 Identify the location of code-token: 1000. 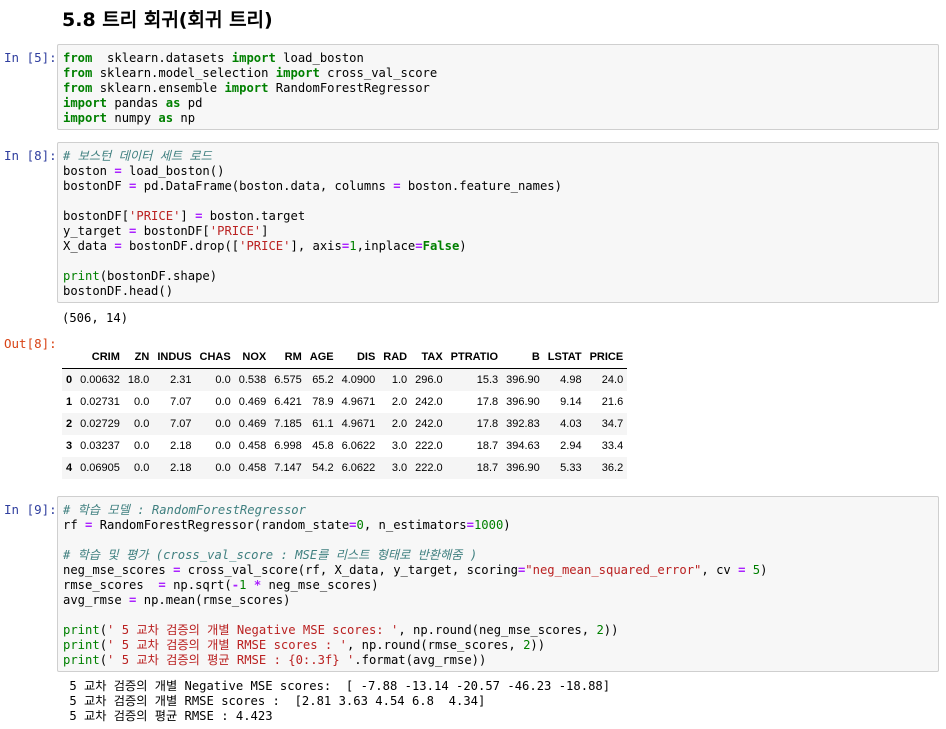
(488, 525).